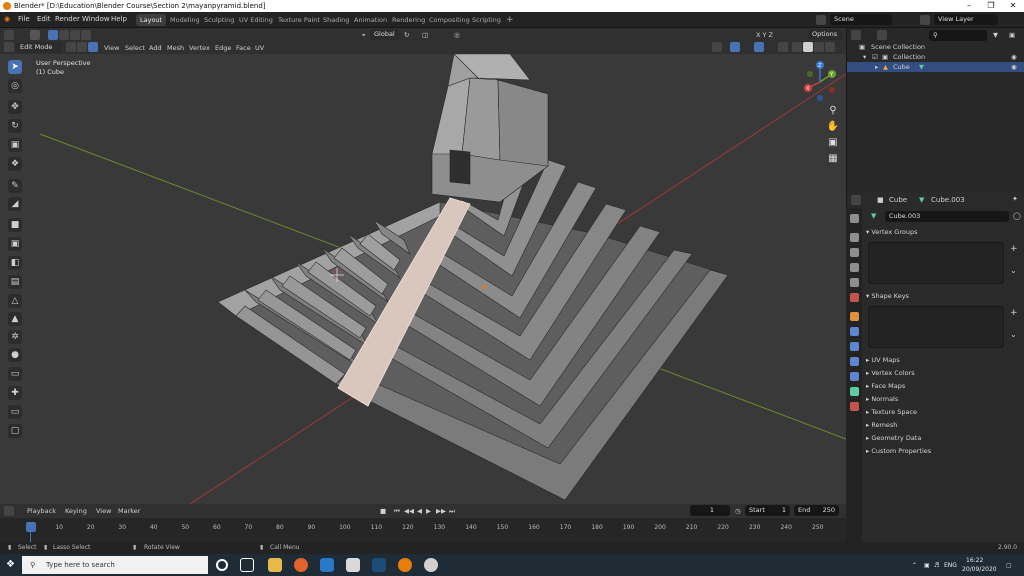  Describe the element at coordinates (67, 19) in the screenshot. I see `menu-render: Render` at that location.